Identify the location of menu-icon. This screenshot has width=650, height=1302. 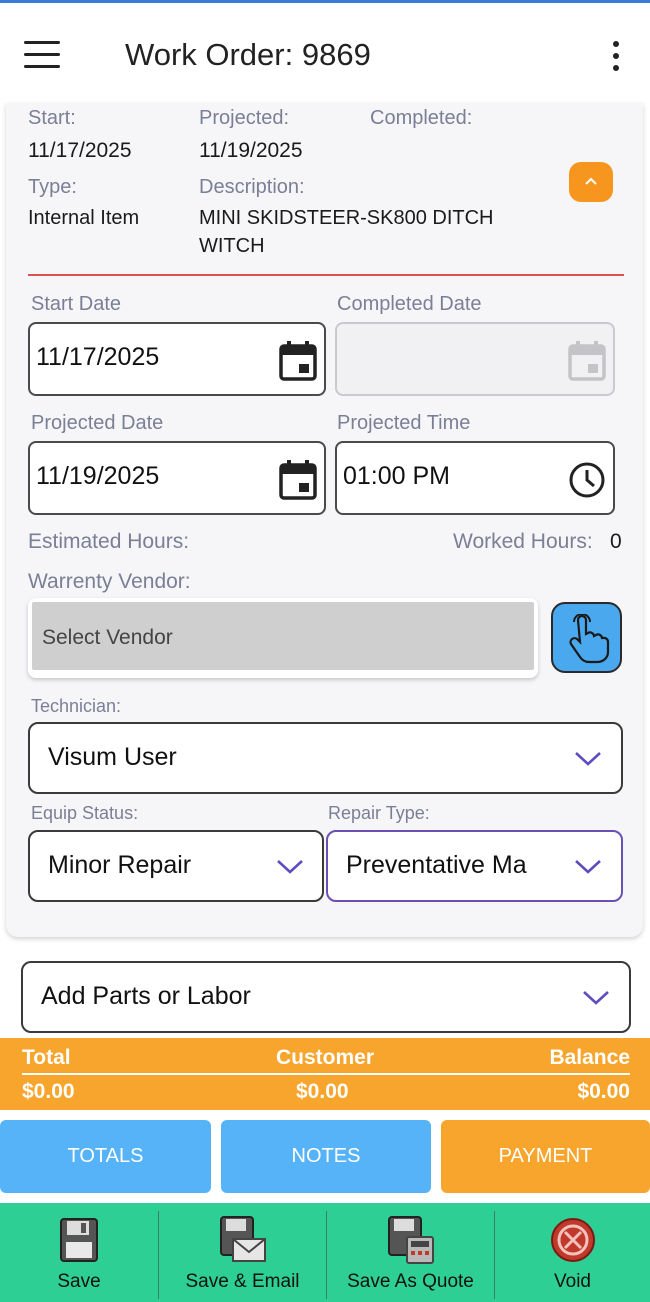
(43, 56).